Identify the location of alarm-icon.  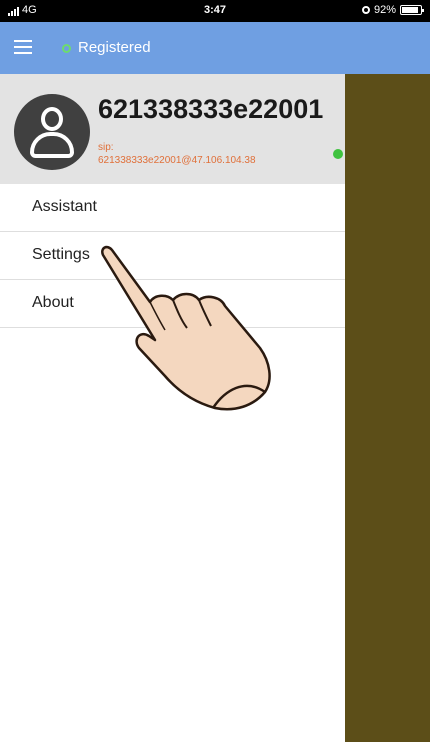
(365, 10).